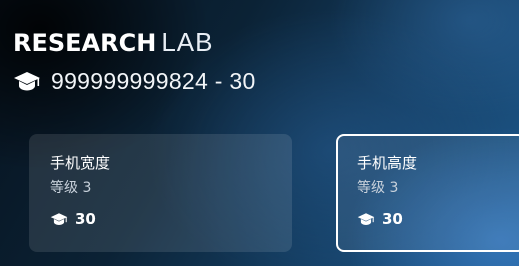 This screenshot has height=266, width=519. What do you see at coordinates (187, 42) in the screenshot?
I see `logo-lab-text: LAB` at bounding box center [187, 42].